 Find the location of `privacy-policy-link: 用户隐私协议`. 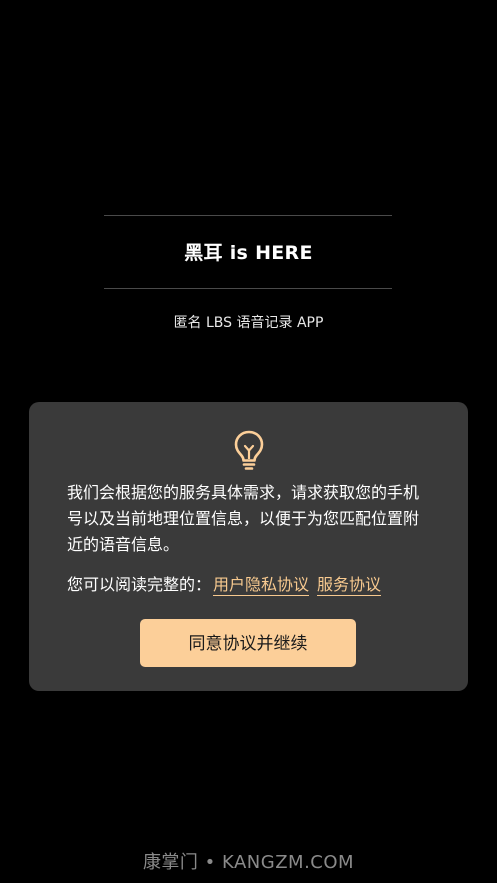

privacy-policy-link: 用户隐私协议 is located at coordinates (261, 585).